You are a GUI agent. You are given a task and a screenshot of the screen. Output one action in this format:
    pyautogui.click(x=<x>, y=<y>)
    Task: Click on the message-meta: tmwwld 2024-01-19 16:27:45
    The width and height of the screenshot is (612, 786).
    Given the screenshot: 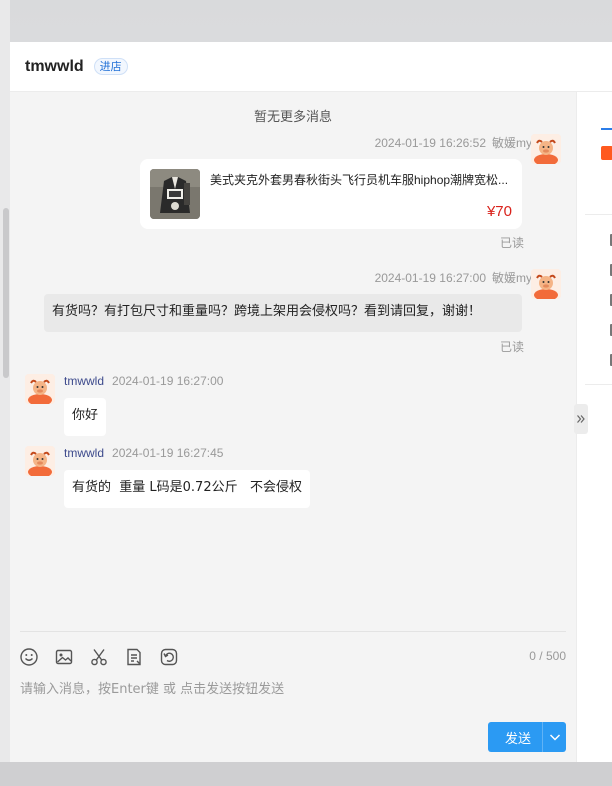 What is the action you would take?
    pyautogui.click(x=143, y=453)
    